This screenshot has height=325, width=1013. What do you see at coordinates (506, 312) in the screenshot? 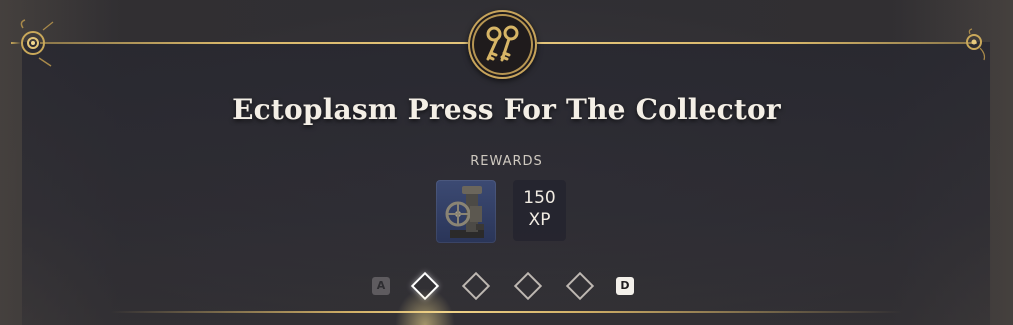
I see `bottom-gold-frame-line` at bounding box center [506, 312].